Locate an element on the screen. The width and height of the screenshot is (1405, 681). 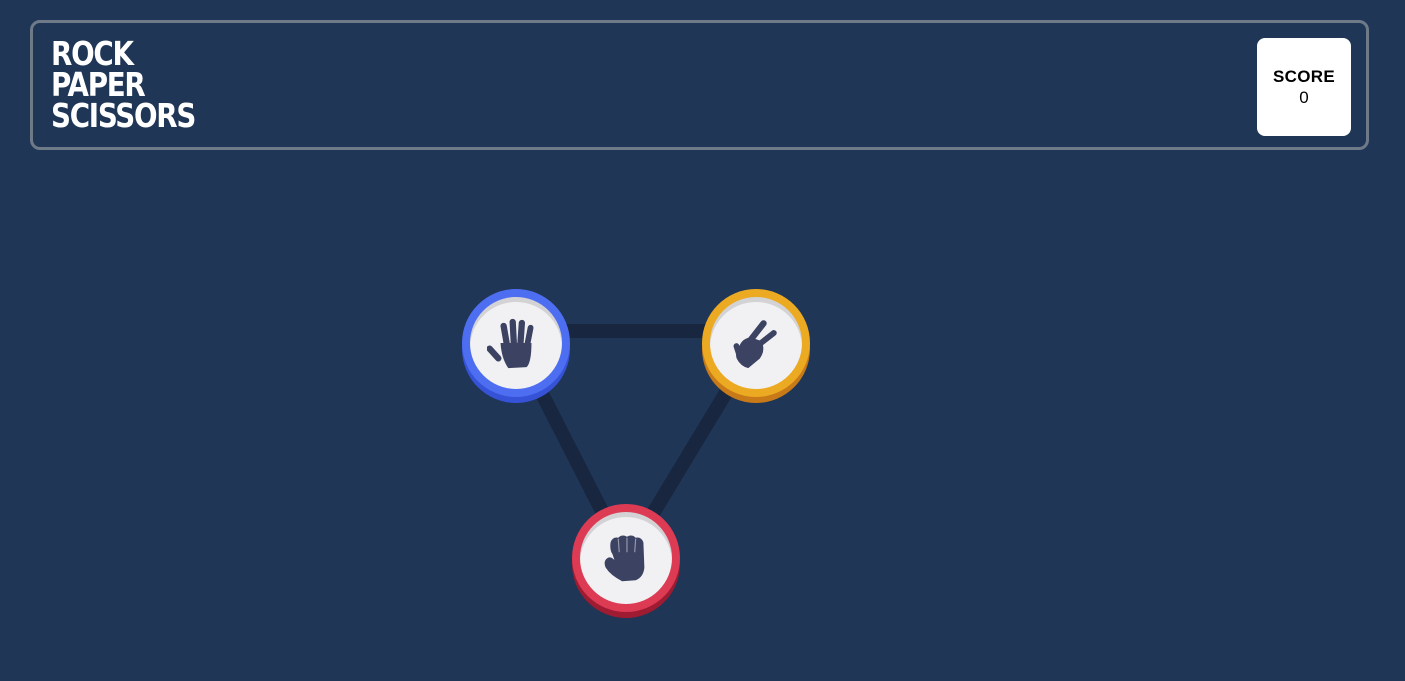
rock-button is located at coordinates (626, 561).